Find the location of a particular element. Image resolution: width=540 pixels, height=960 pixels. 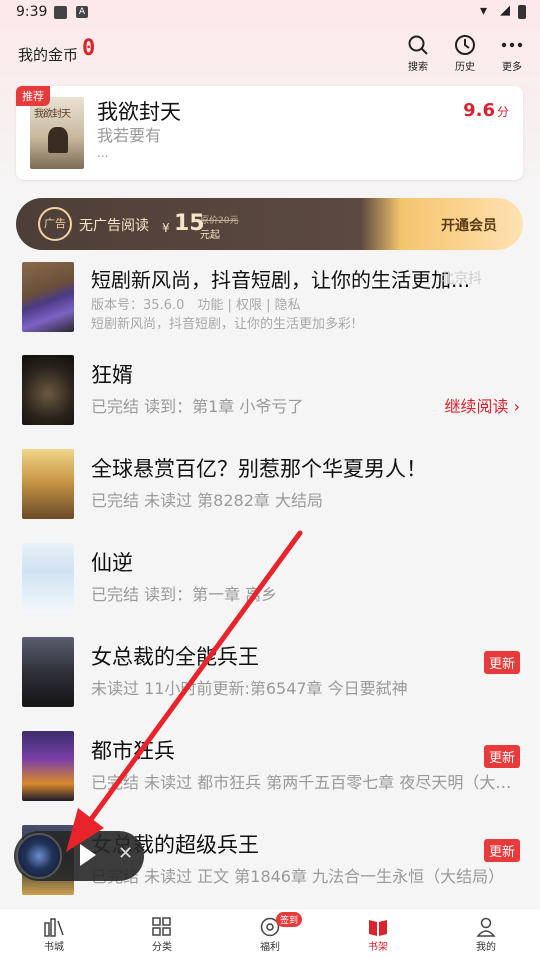

battery-icon is located at coordinates (522, 12).